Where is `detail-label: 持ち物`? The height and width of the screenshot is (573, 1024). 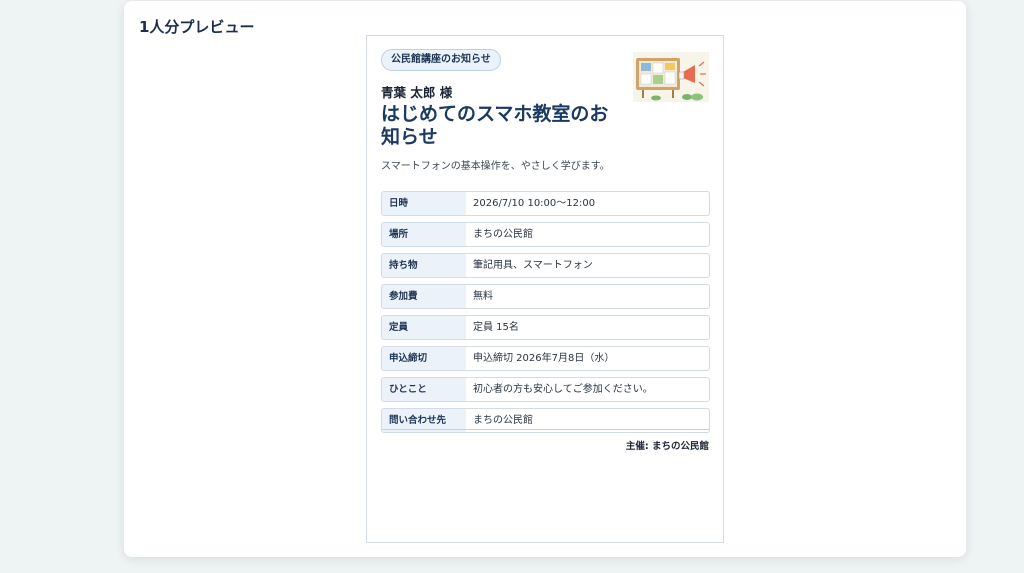 detail-label: 持ち物 is located at coordinates (424, 265).